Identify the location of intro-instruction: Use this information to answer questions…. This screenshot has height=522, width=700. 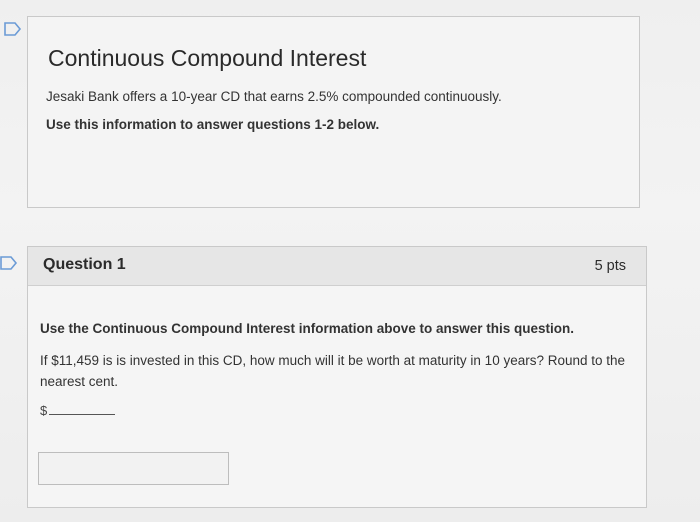
(213, 124).